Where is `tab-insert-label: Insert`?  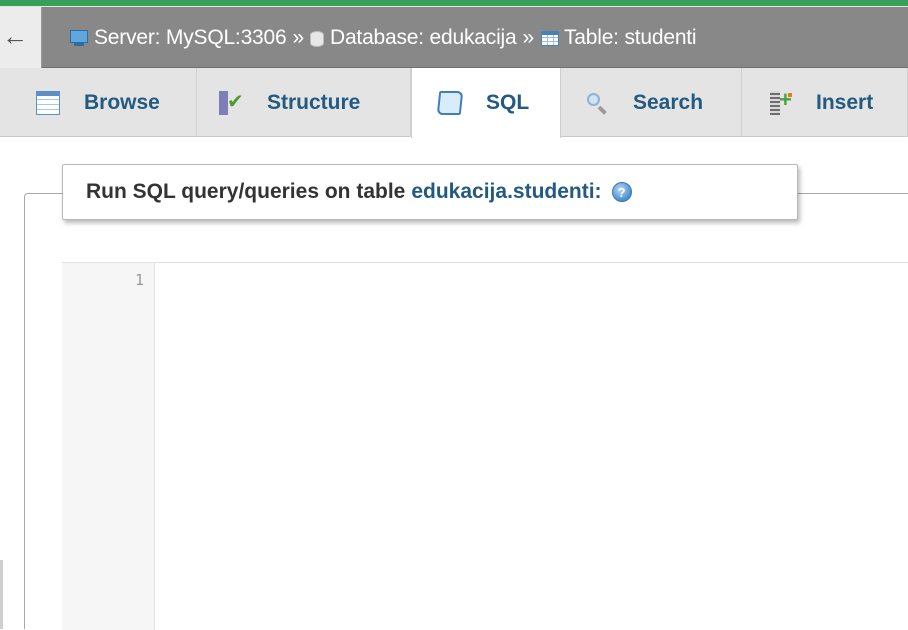
tab-insert-label: Insert is located at coordinates (845, 102).